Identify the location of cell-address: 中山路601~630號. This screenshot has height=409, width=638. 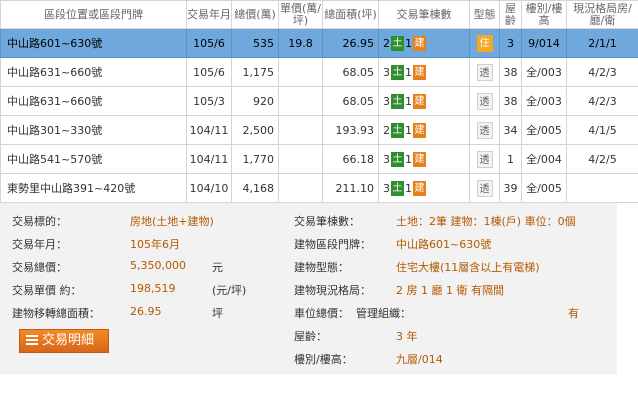
(93, 43).